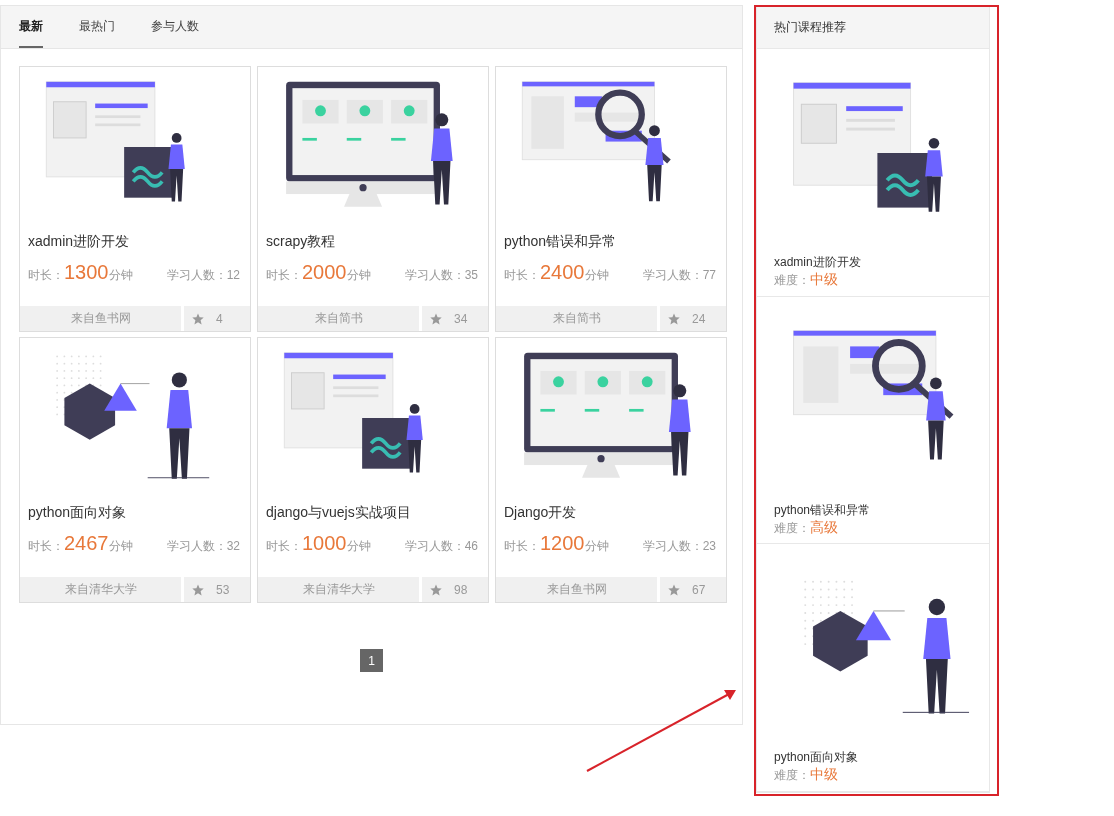 This screenshot has height=816, width=1114. I want to click on recommended-course: python面向对象 难度：中级, so click(873, 668).